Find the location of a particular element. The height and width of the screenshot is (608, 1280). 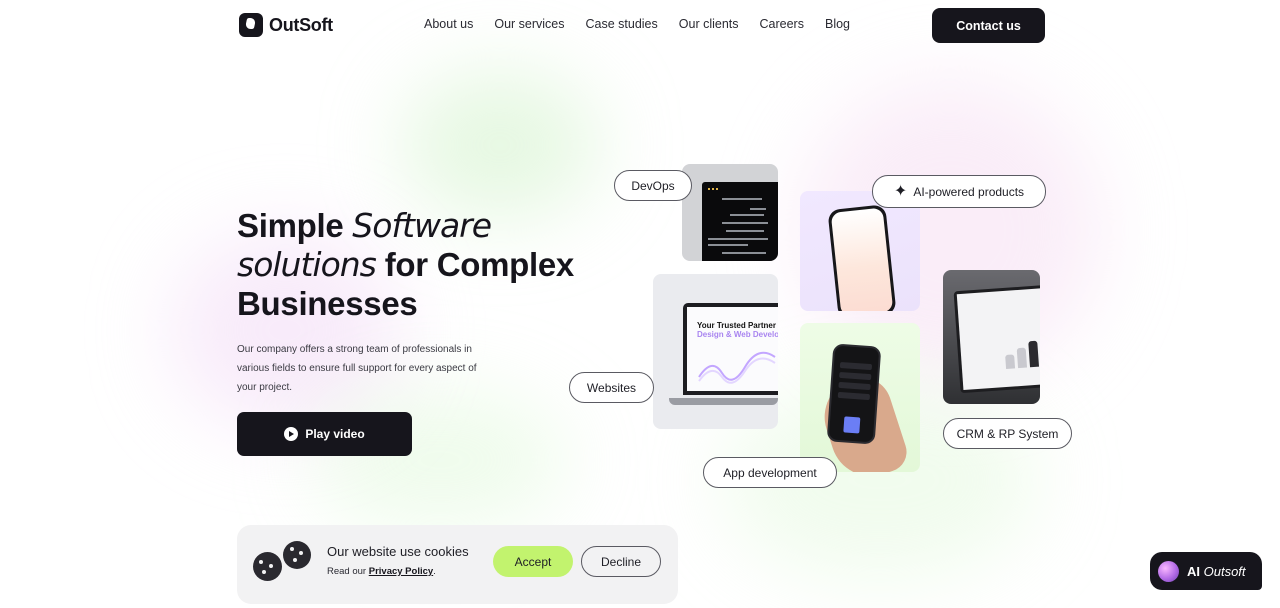

contact-us-button: Contact us is located at coordinates (988, 25).